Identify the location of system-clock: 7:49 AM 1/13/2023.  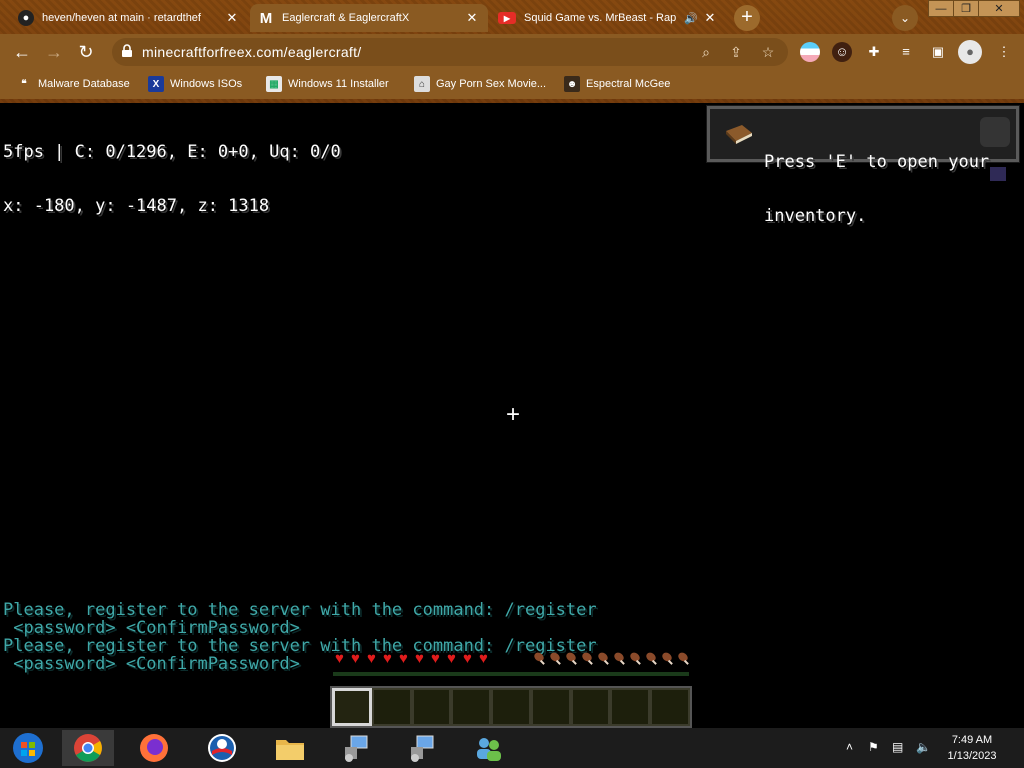
(972, 748).